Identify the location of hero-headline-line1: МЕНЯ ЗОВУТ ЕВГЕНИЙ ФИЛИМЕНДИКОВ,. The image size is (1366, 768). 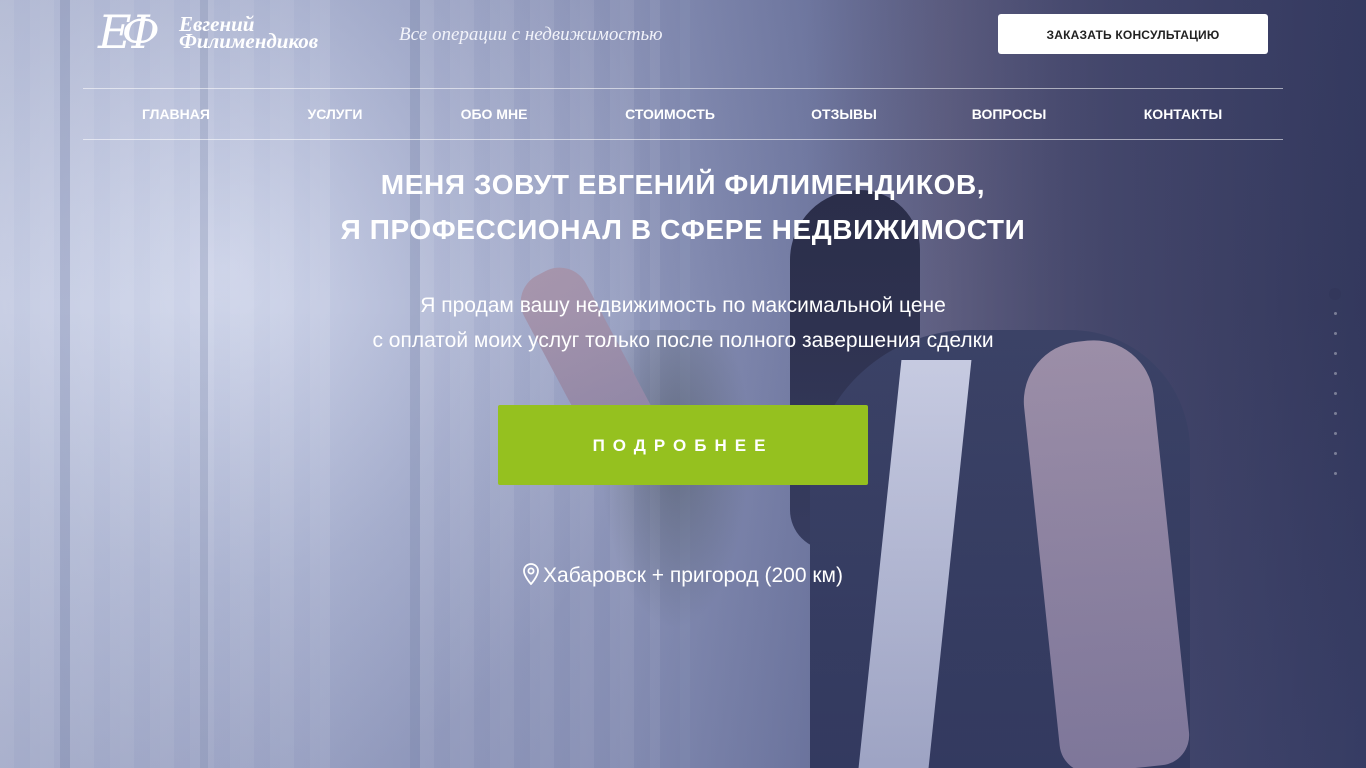
(683, 184).